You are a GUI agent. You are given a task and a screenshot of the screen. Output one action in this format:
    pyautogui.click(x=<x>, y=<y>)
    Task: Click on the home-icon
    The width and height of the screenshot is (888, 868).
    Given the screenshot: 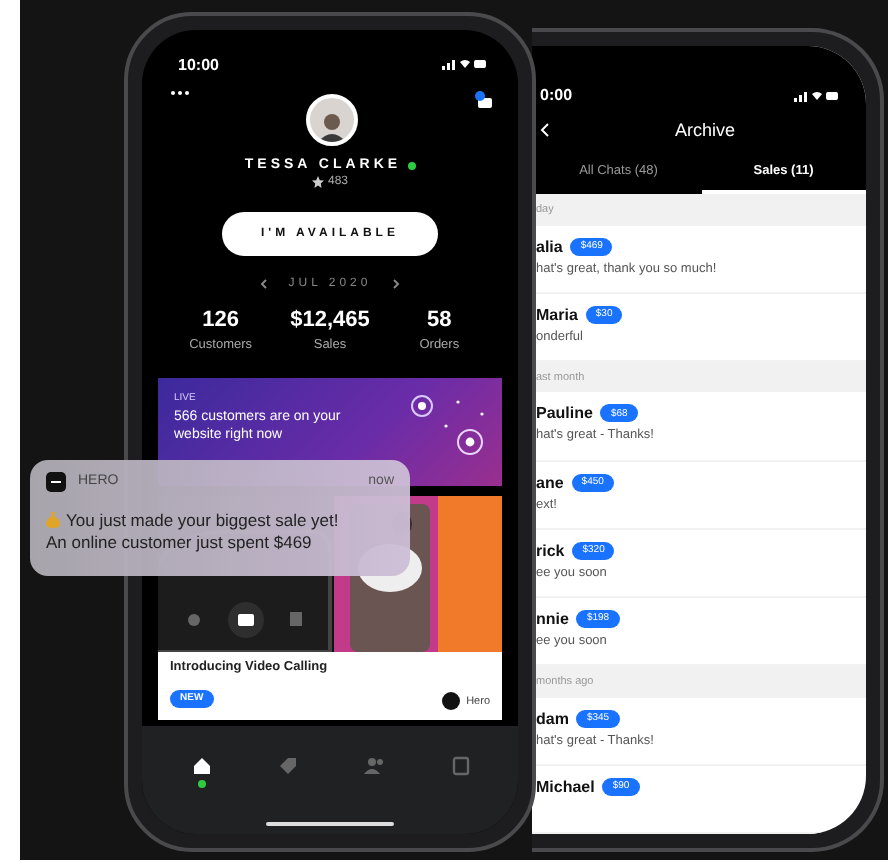 What is the action you would take?
    pyautogui.click(x=201, y=766)
    